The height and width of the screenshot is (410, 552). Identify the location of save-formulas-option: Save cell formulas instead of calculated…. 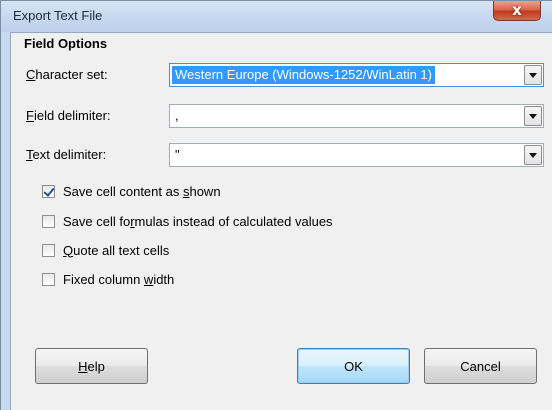
(187, 221).